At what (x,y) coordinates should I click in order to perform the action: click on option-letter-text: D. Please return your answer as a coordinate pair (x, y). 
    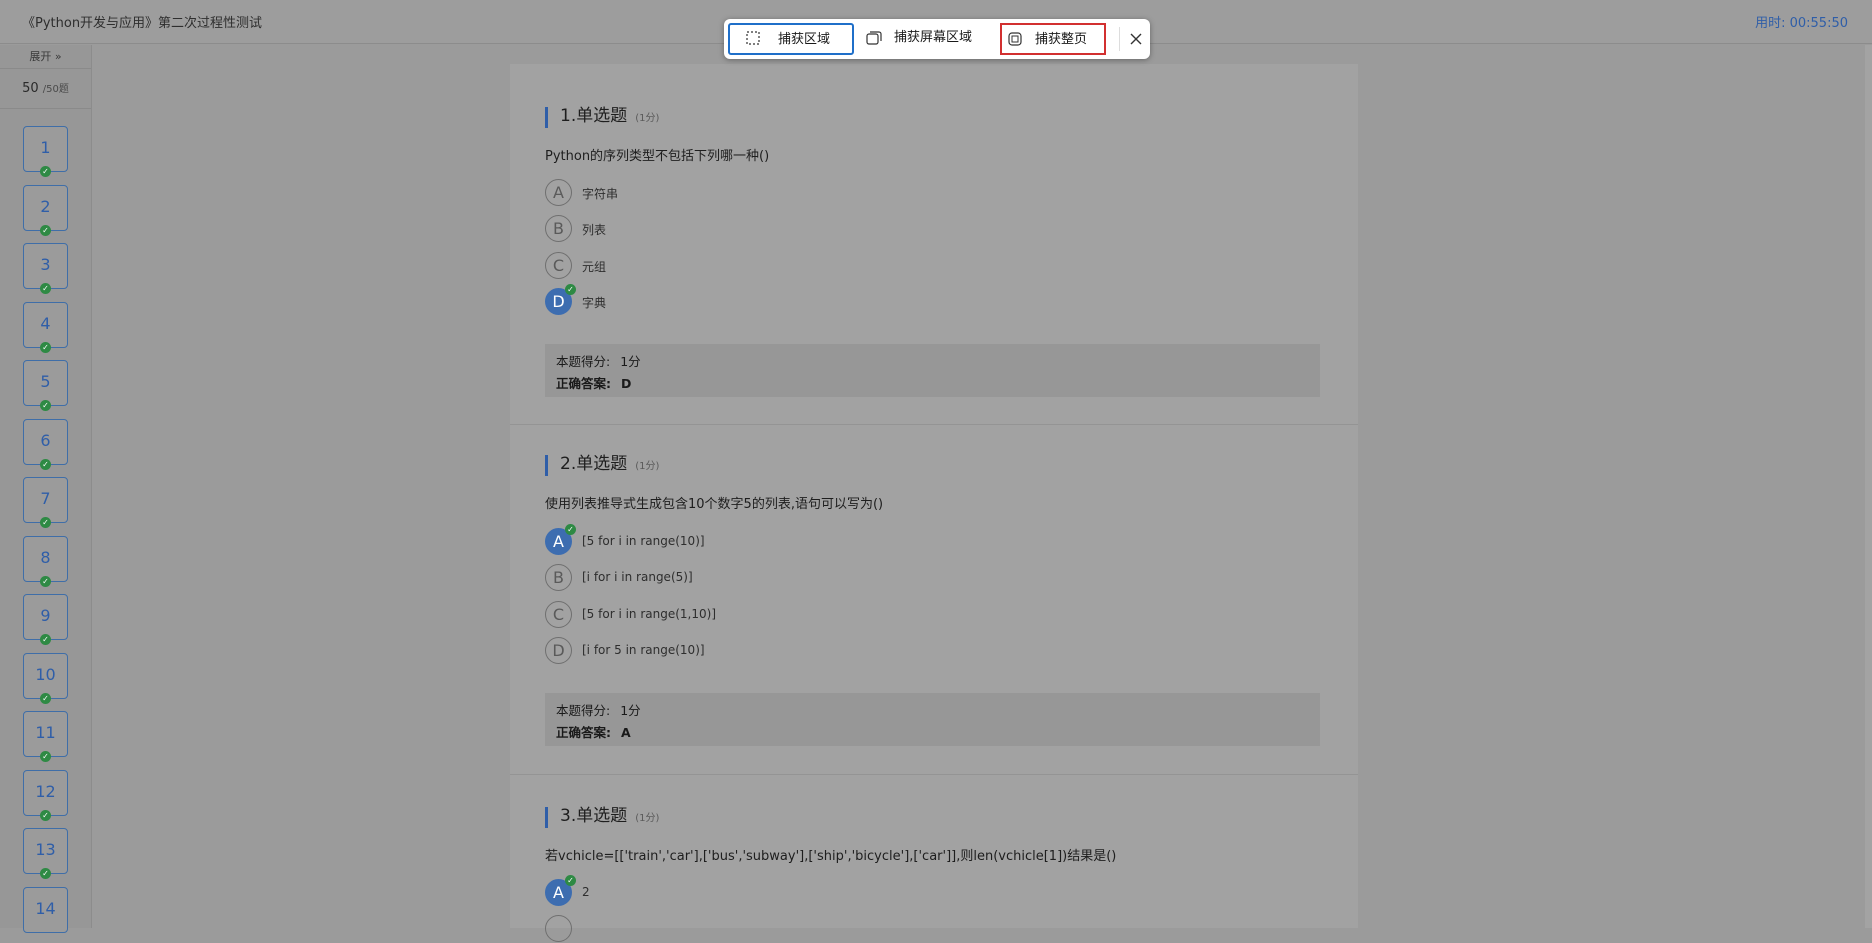
    Looking at the image, I should click on (558, 301).